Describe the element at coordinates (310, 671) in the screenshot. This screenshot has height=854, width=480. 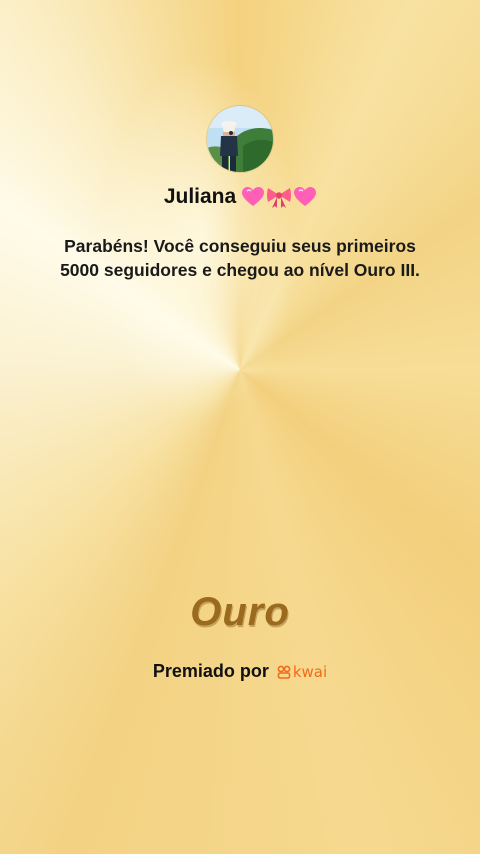
I see `brand-name: kwai` at that location.